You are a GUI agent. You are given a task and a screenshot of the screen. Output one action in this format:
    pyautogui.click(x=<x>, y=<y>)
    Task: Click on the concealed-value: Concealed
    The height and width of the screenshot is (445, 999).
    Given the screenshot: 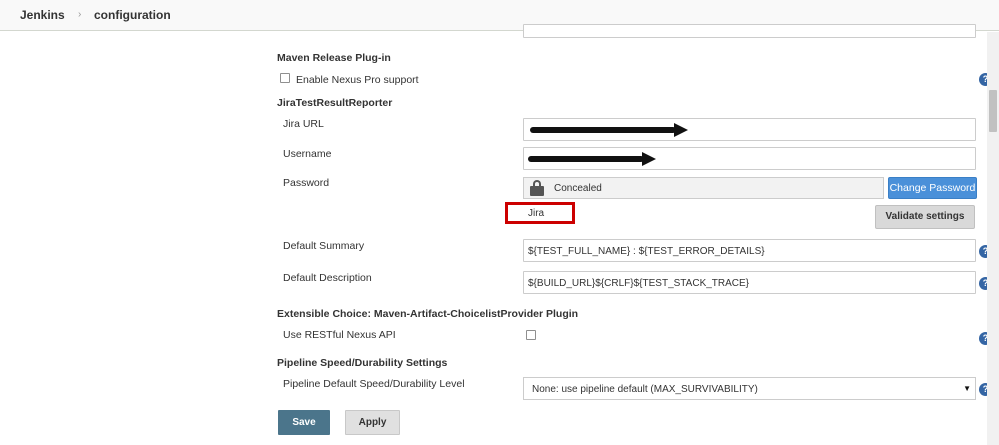 What is the action you would take?
    pyautogui.click(x=578, y=188)
    